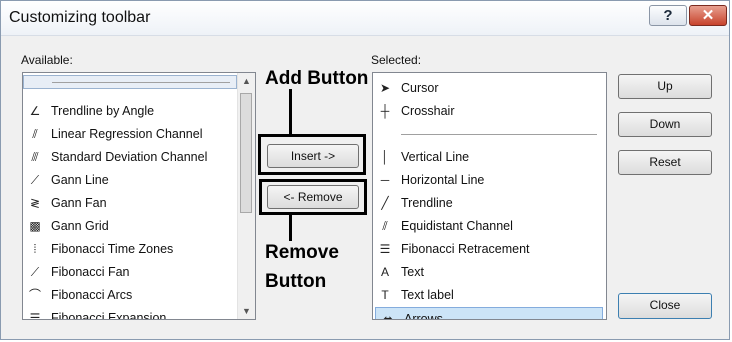 Image resolution: width=732 pixels, height=342 pixels. I want to click on list-item-label: Fibonacci Time Zones, so click(112, 249).